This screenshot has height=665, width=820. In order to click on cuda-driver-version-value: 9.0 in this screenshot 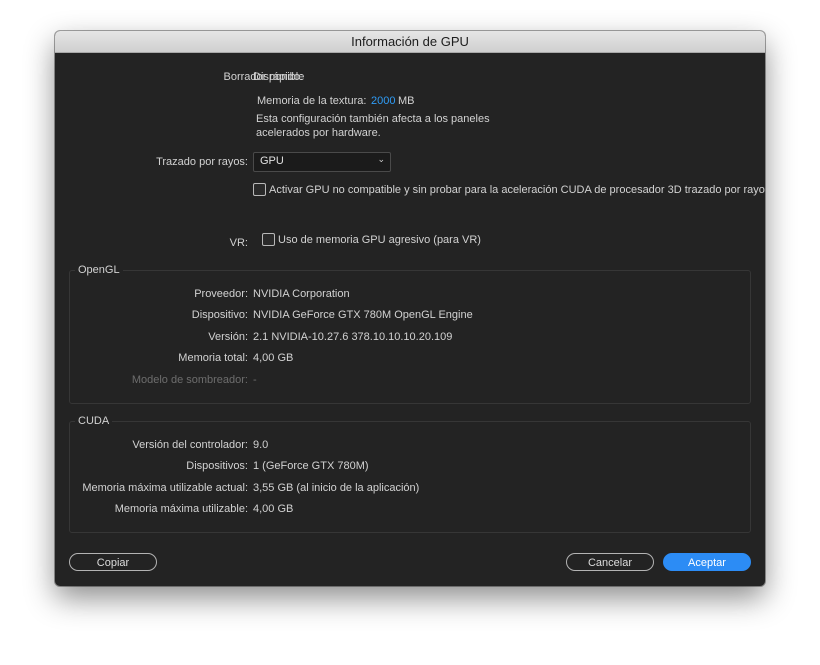, I will do `click(261, 445)`.